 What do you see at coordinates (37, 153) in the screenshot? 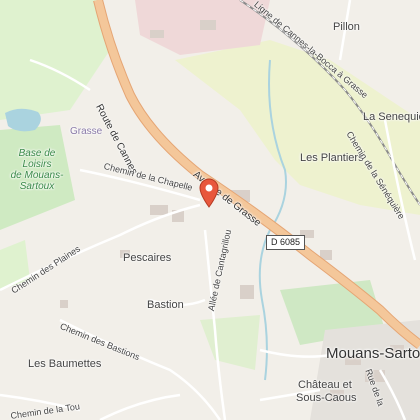
I see `park-label-line1: Base de` at bounding box center [37, 153].